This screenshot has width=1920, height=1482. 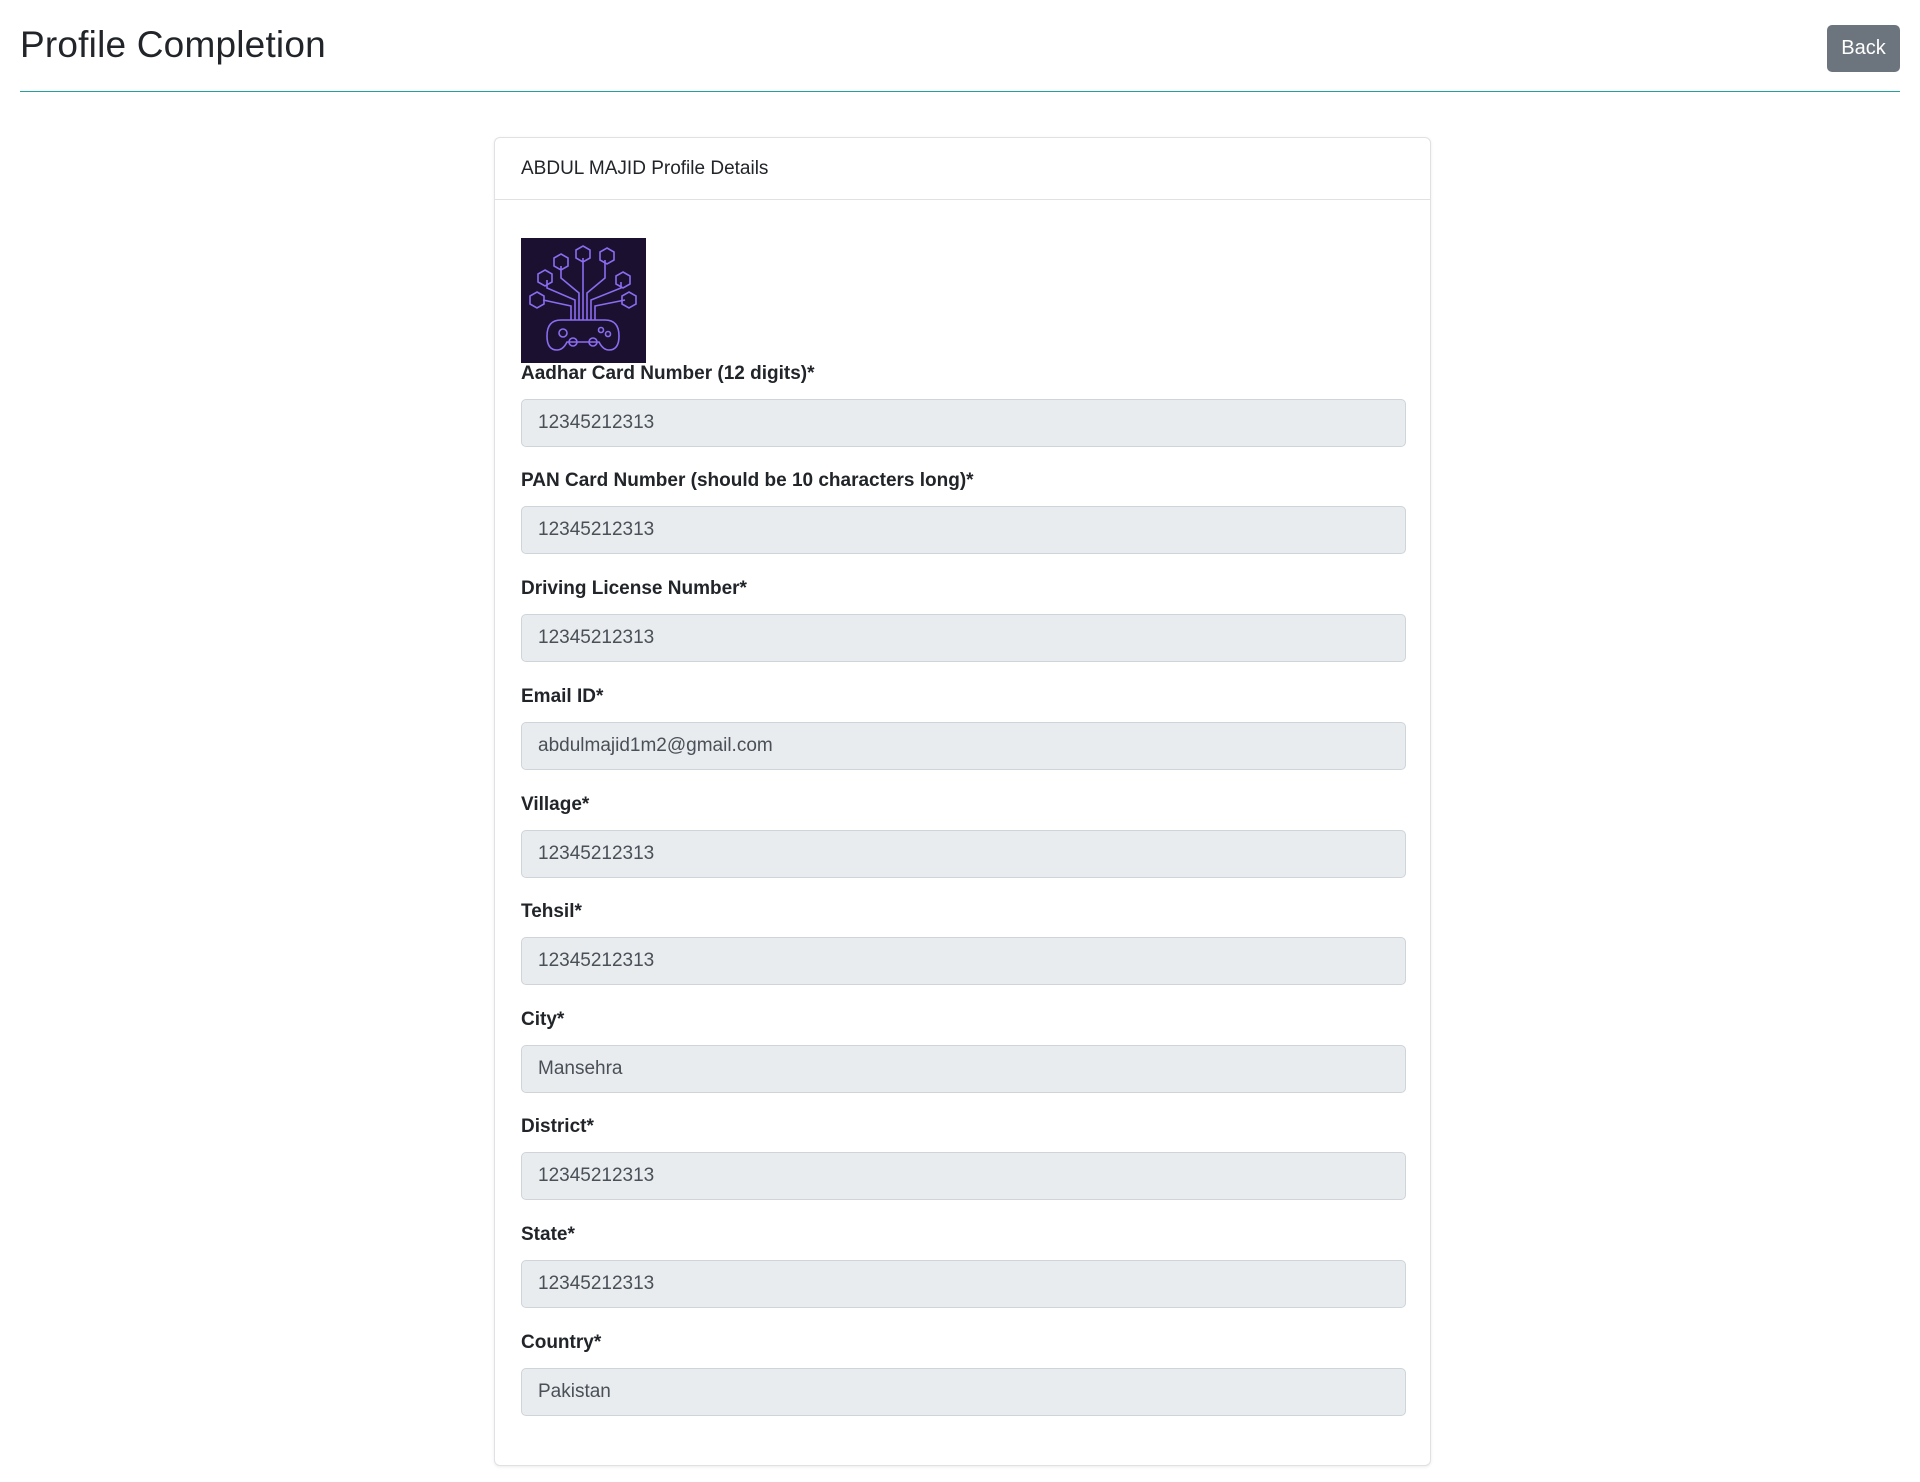 I want to click on email-input, so click(x=963, y=746).